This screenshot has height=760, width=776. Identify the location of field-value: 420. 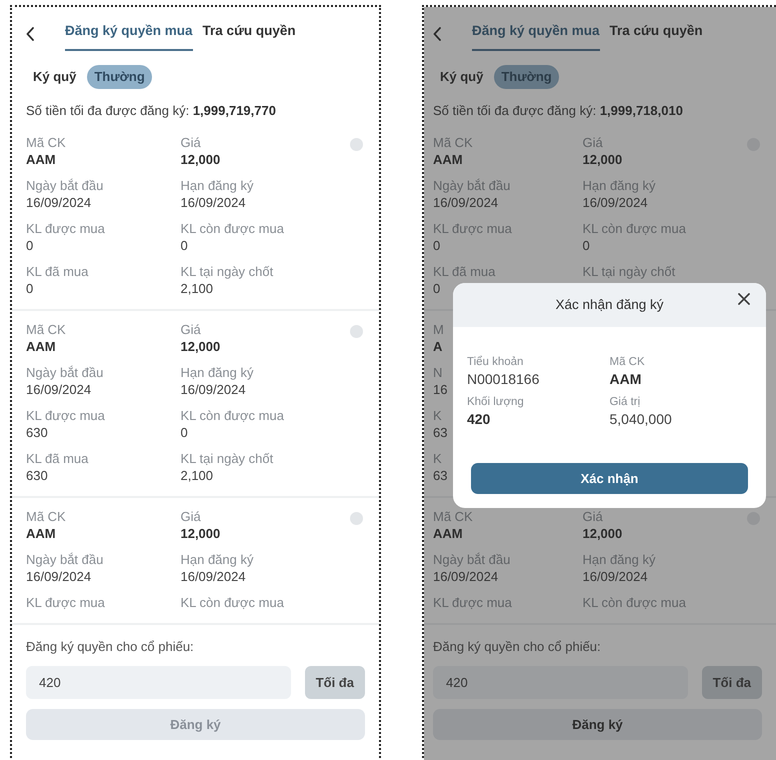
(478, 419).